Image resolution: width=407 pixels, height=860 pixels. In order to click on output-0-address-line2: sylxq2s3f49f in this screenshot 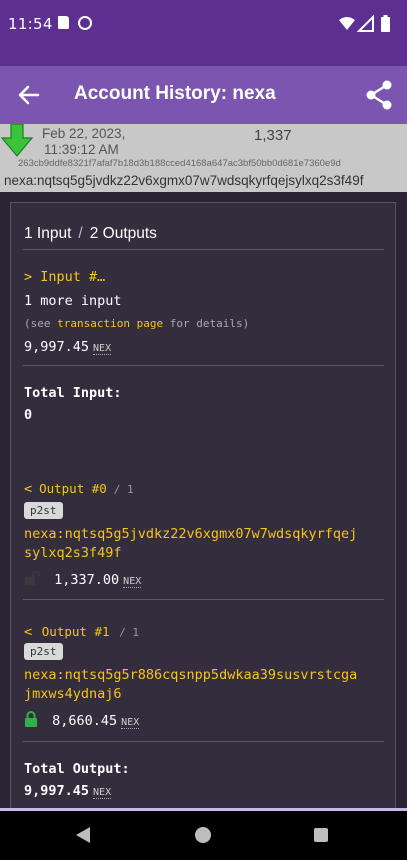, I will do `click(73, 553)`.